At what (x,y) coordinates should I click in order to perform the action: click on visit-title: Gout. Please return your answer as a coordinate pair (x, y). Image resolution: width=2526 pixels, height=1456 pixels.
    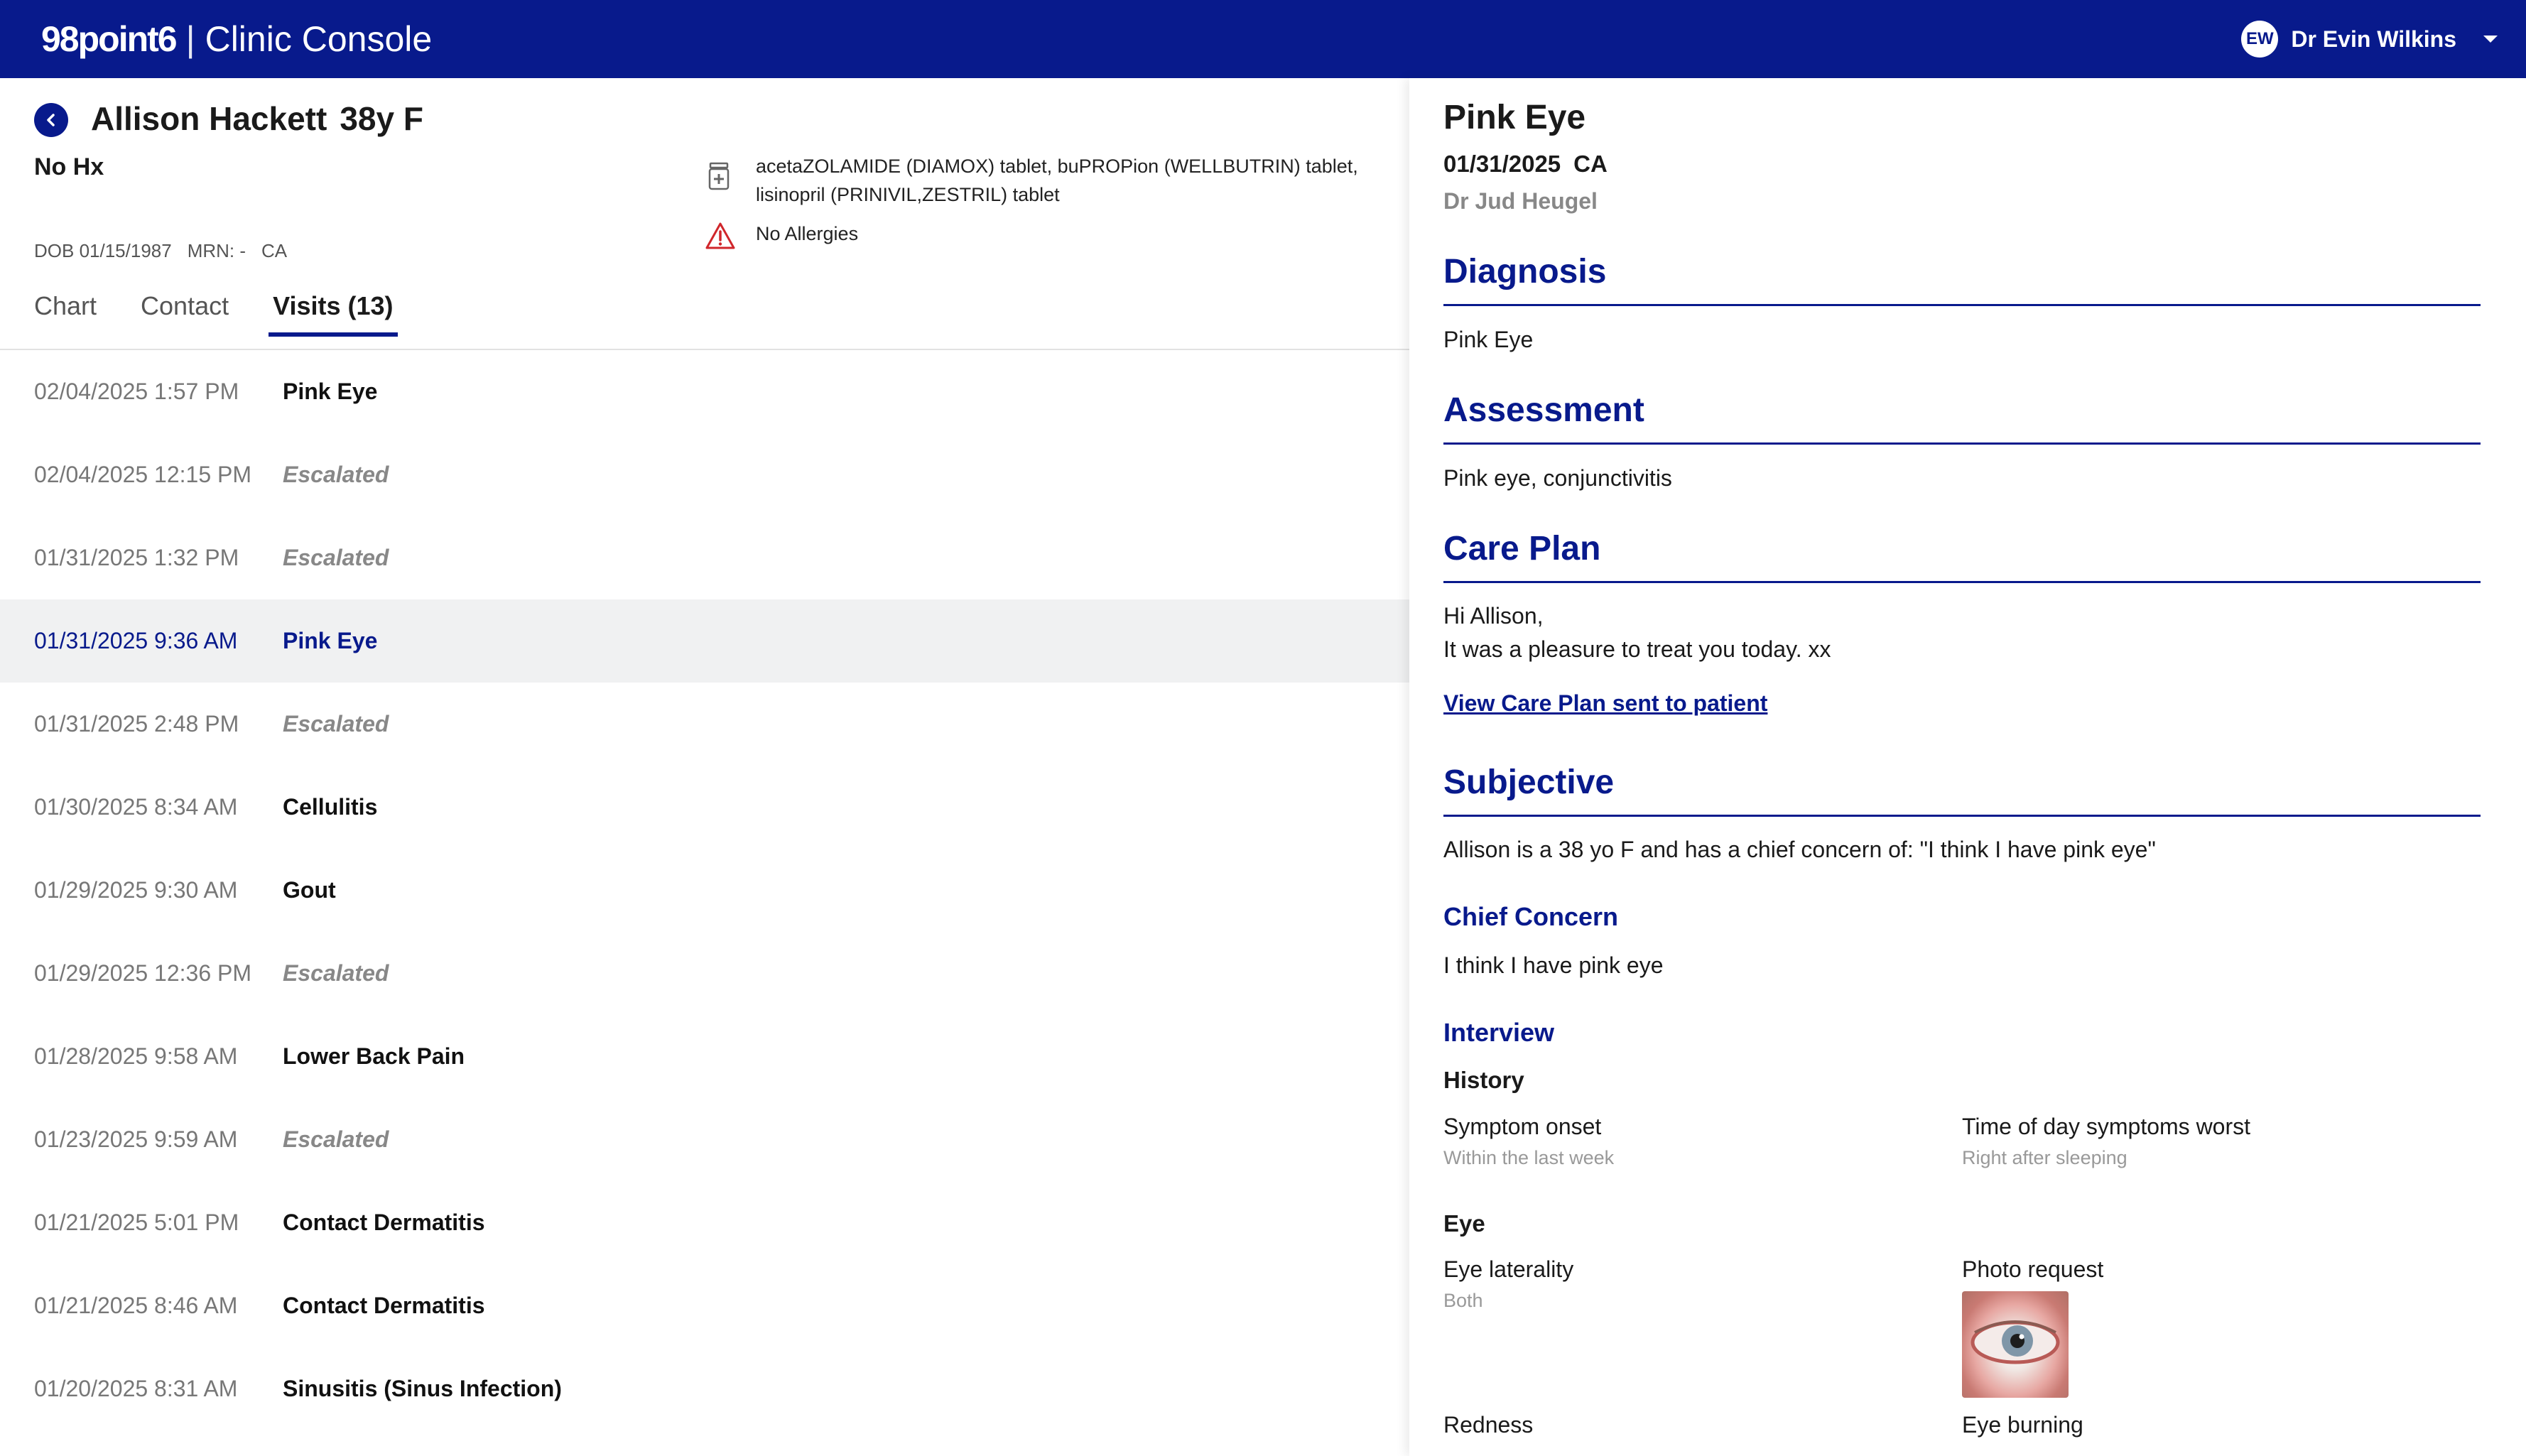
    Looking at the image, I should click on (310, 890).